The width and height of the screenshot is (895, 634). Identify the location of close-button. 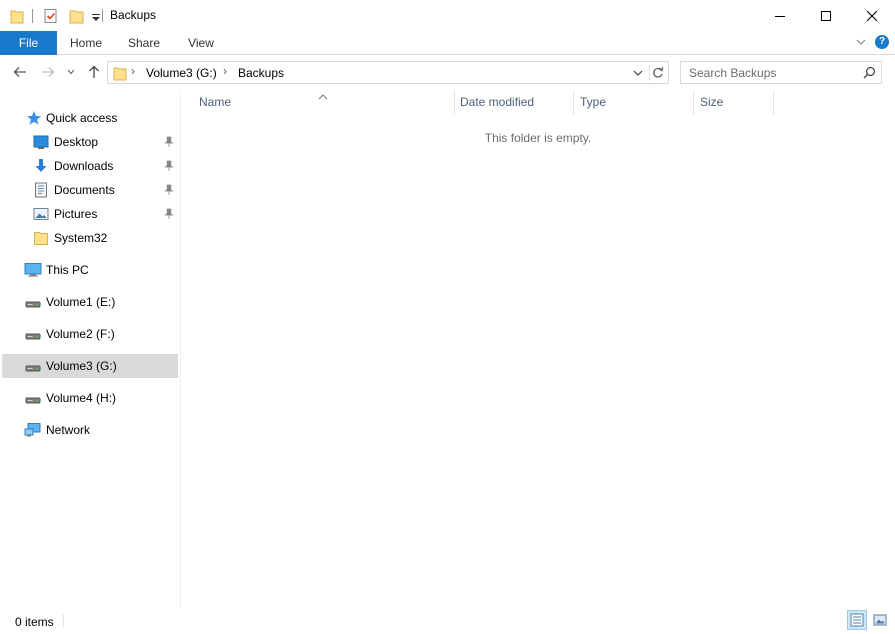
(872, 15).